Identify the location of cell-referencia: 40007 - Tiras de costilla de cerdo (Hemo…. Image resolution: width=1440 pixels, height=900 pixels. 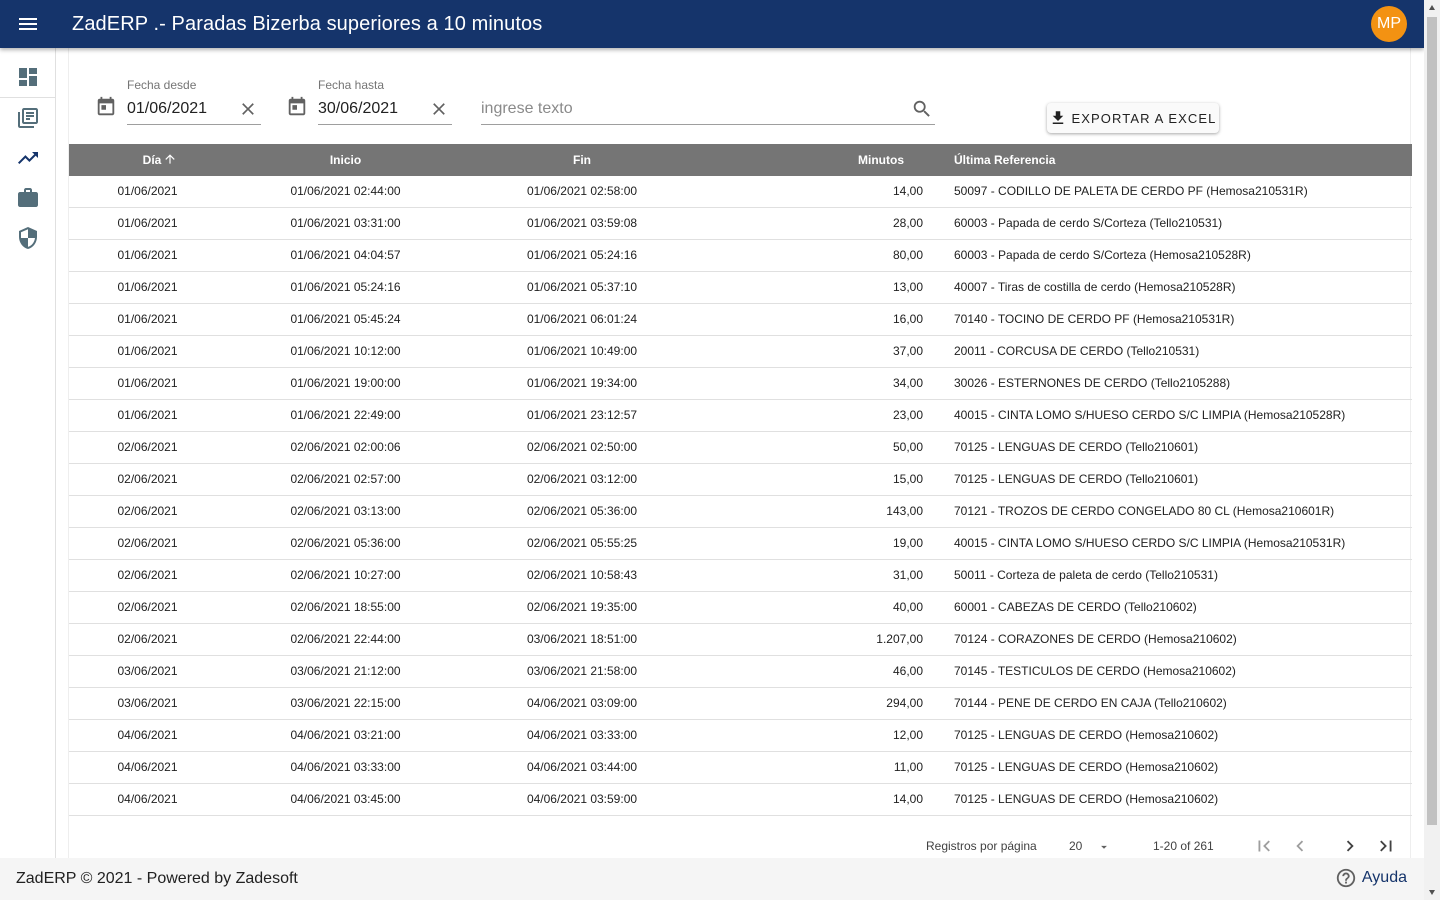
(1095, 287).